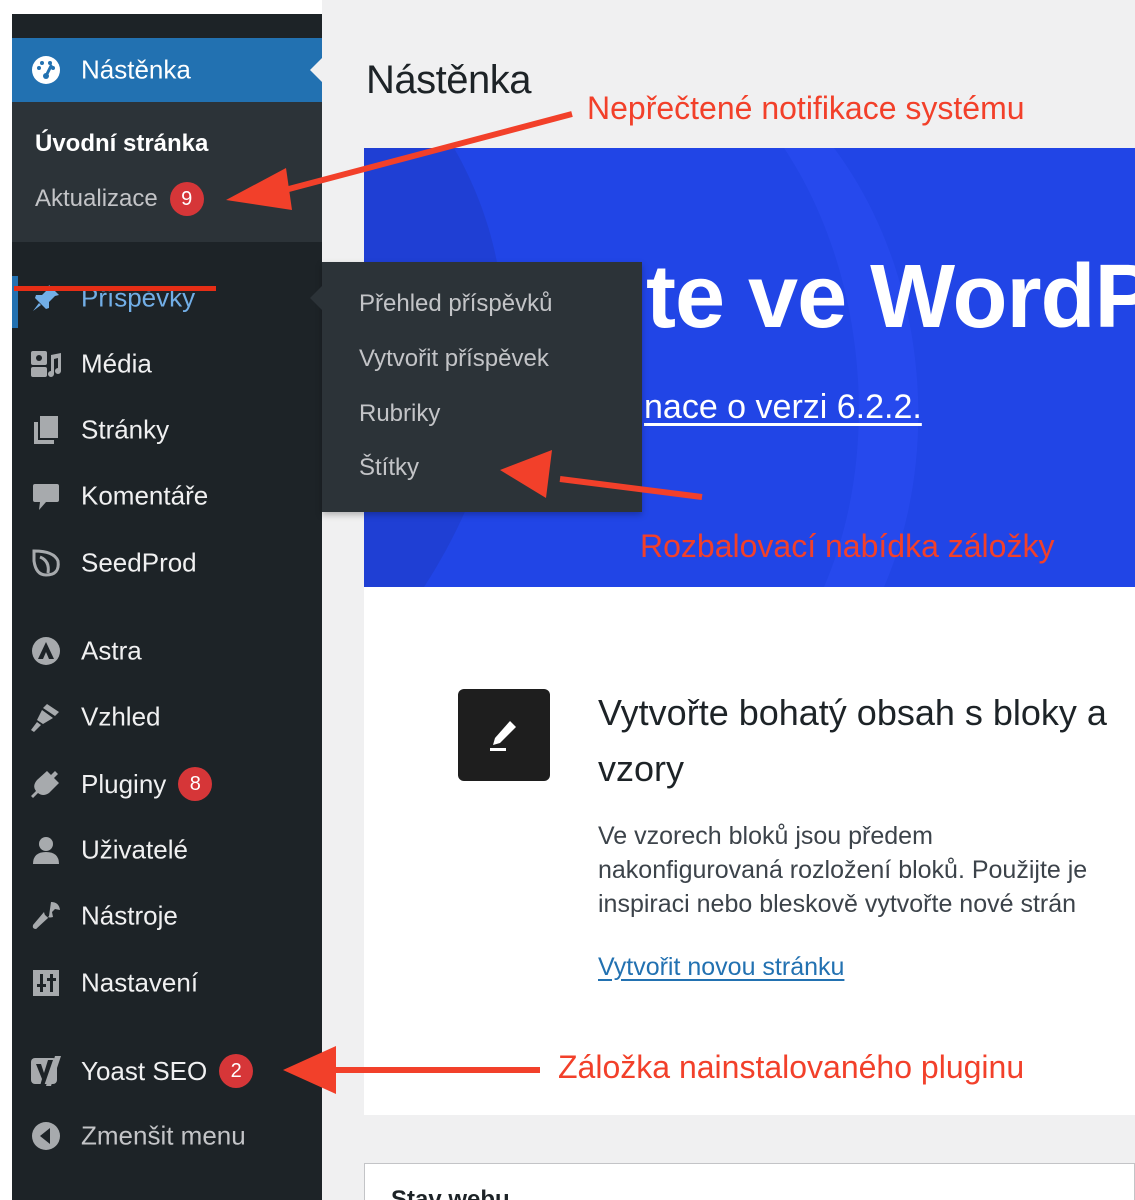  What do you see at coordinates (111, 650) in the screenshot?
I see `sidebar-item-label: Astra` at bounding box center [111, 650].